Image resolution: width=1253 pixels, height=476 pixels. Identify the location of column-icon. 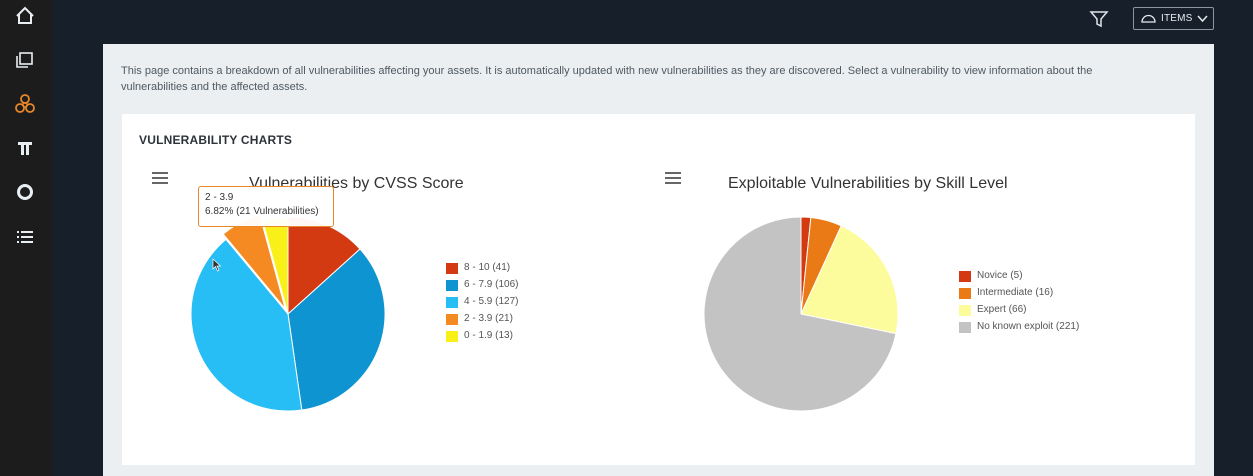
(25, 148).